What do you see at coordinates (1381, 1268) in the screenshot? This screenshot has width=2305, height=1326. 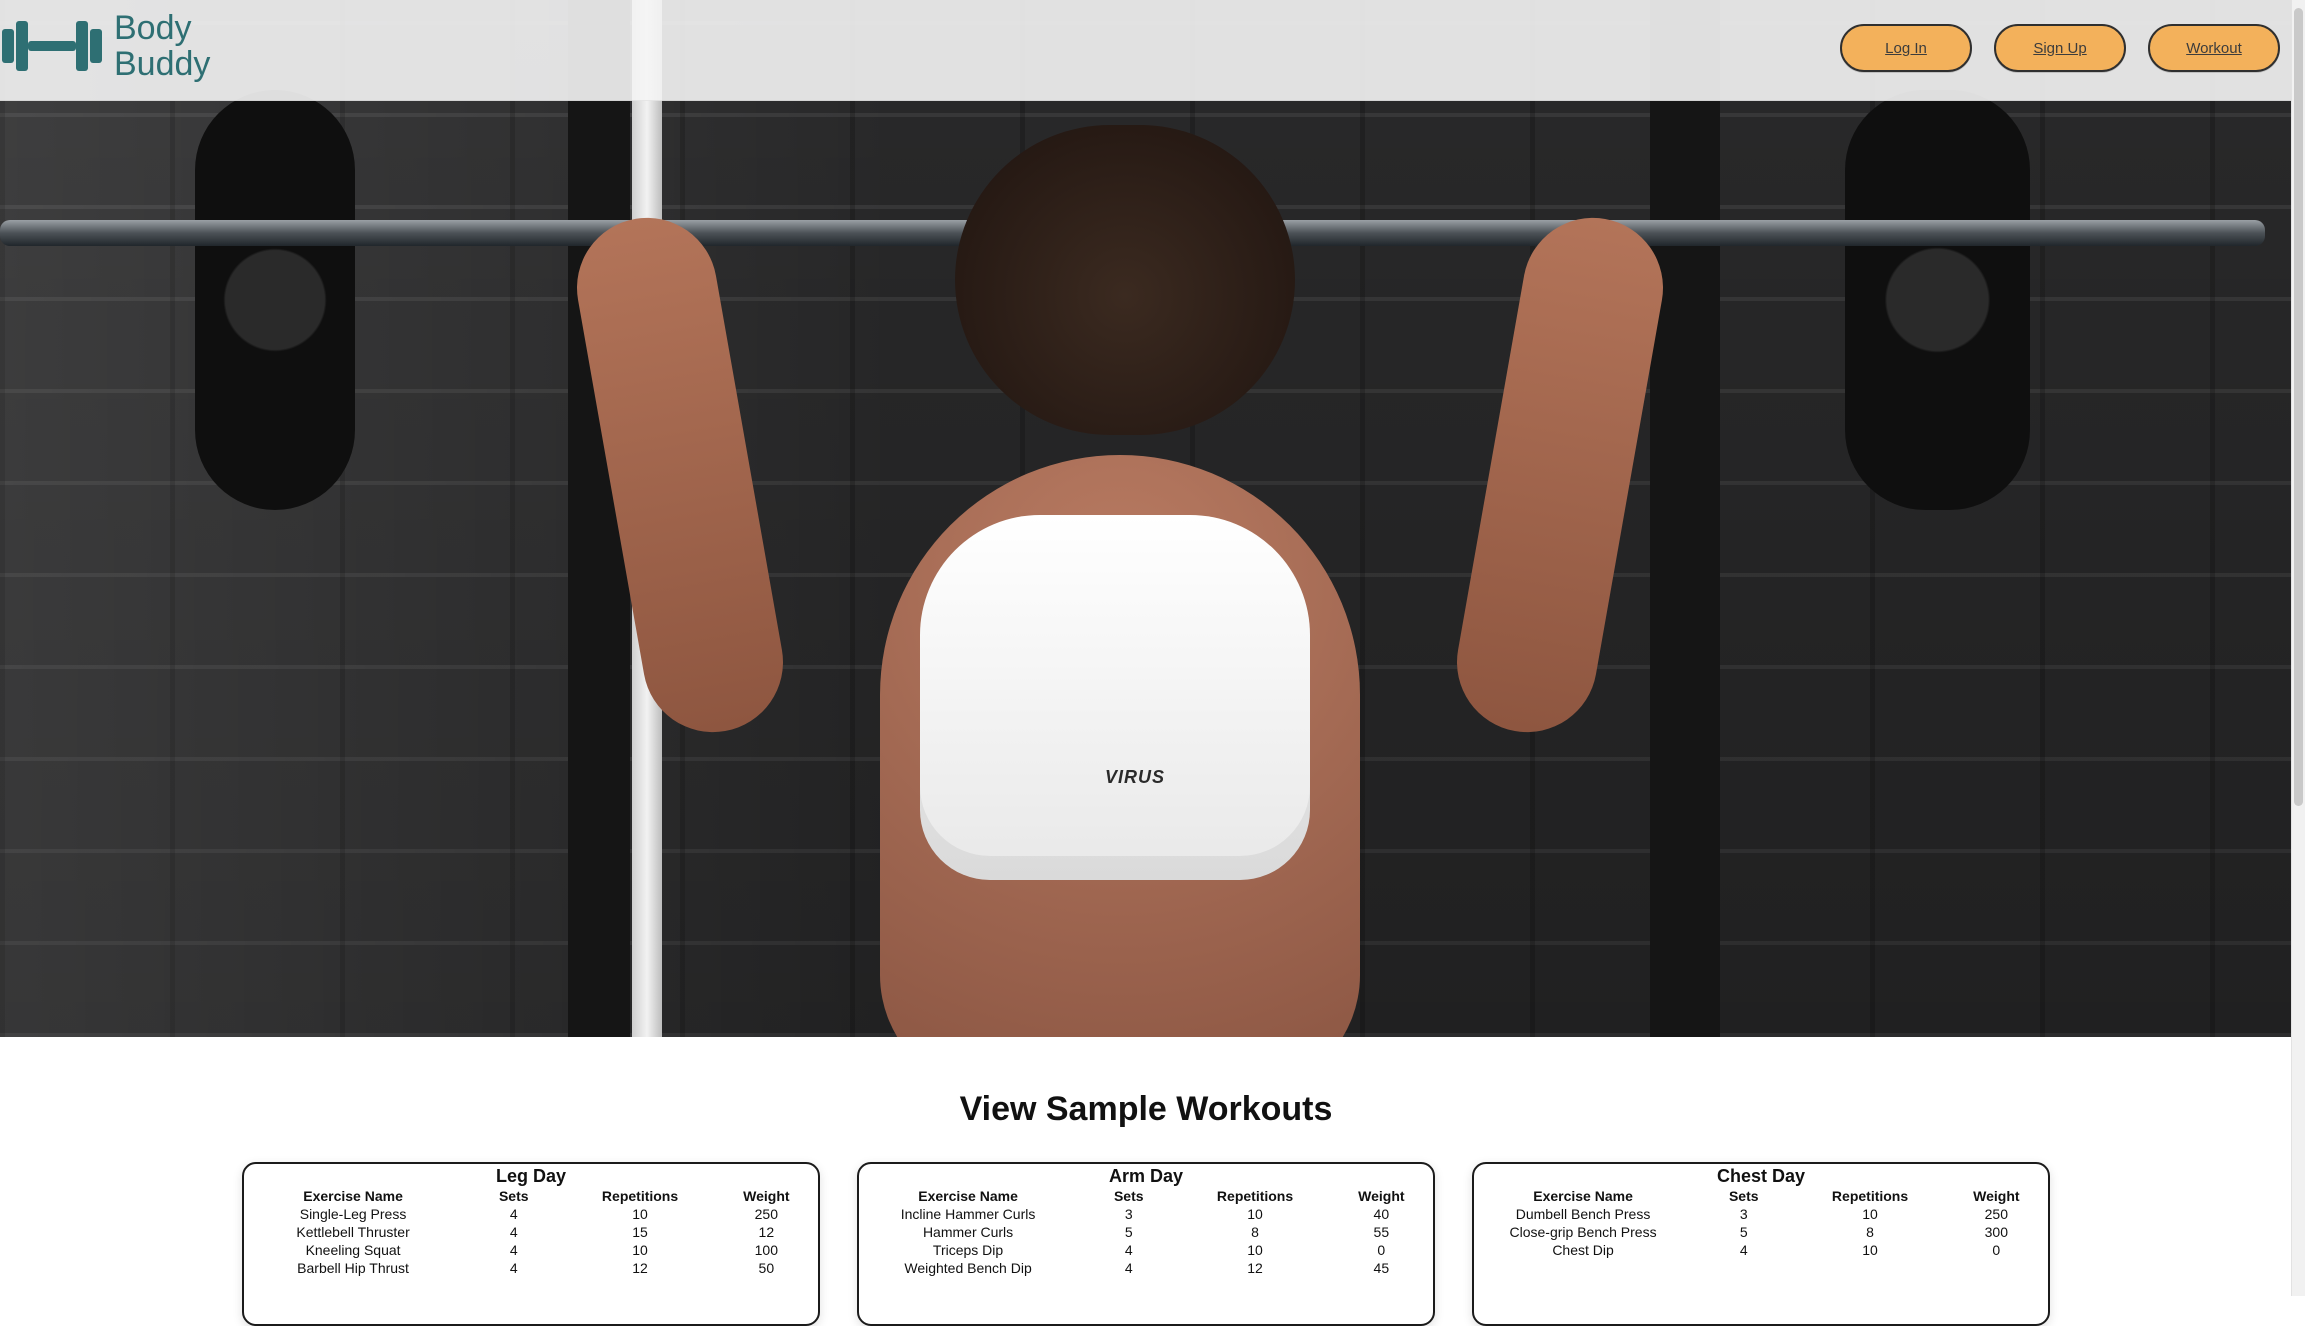 I see `weight: 45` at bounding box center [1381, 1268].